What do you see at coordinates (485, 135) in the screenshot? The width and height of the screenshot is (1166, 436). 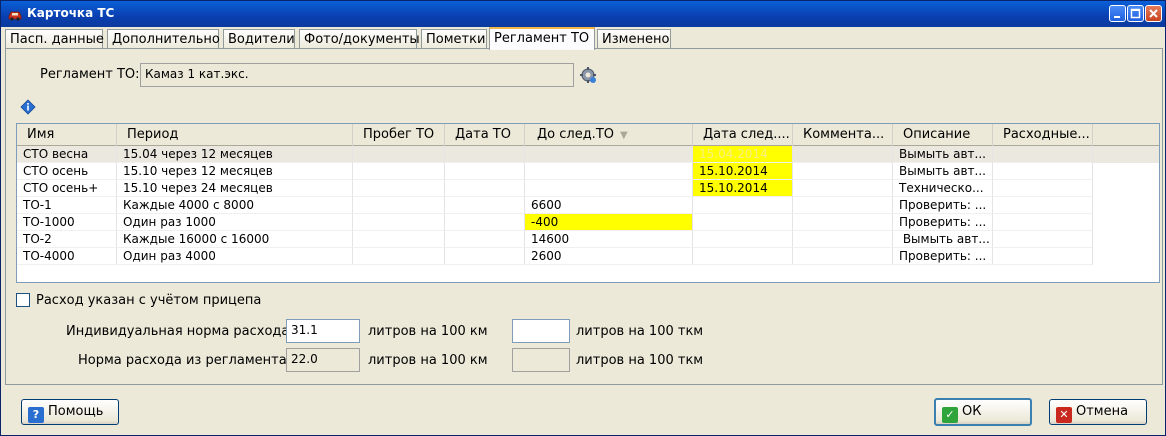 I see `column-header-date: Дата ТО` at bounding box center [485, 135].